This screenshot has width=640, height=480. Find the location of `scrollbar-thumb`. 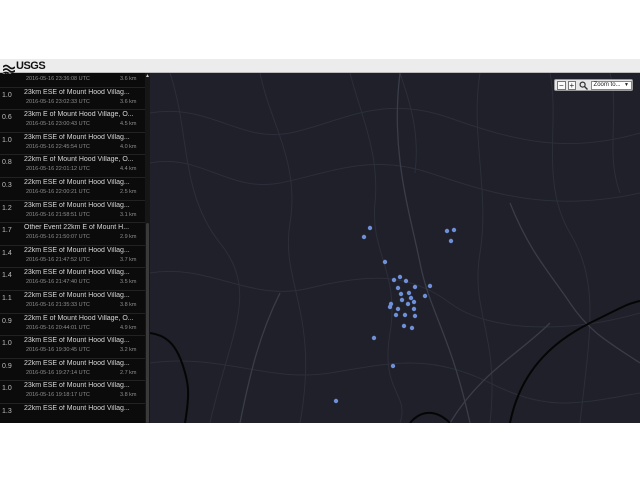

scrollbar-thumb is located at coordinates (147, 323).